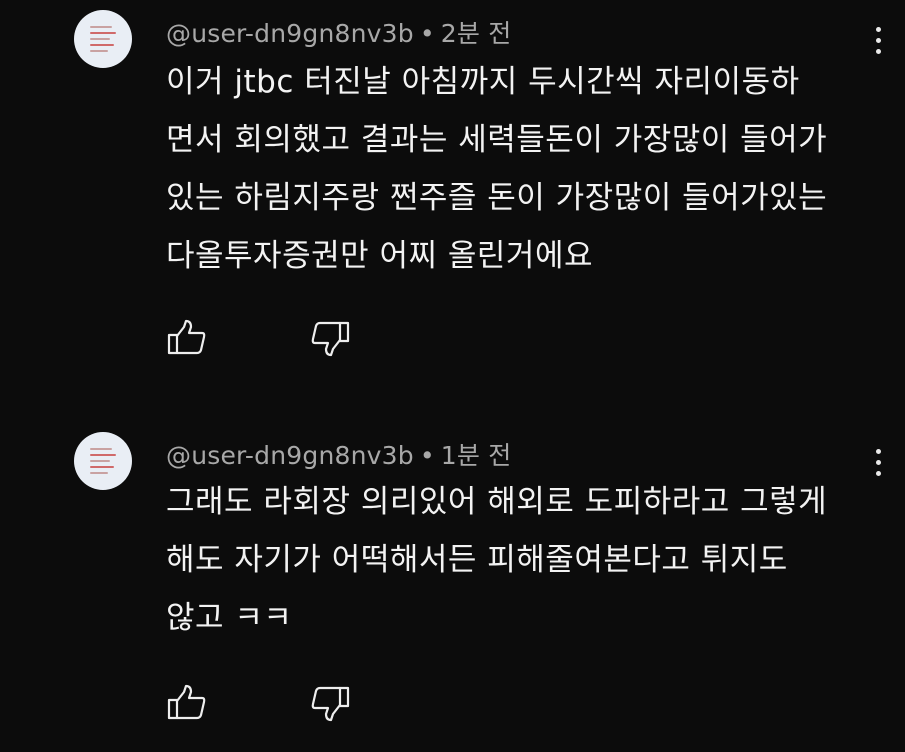 The height and width of the screenshot is (752, 905). Describe the element at coordinates (476, 33) in the screenshot. I see `comment-timestamp: 2분 전` at that location.